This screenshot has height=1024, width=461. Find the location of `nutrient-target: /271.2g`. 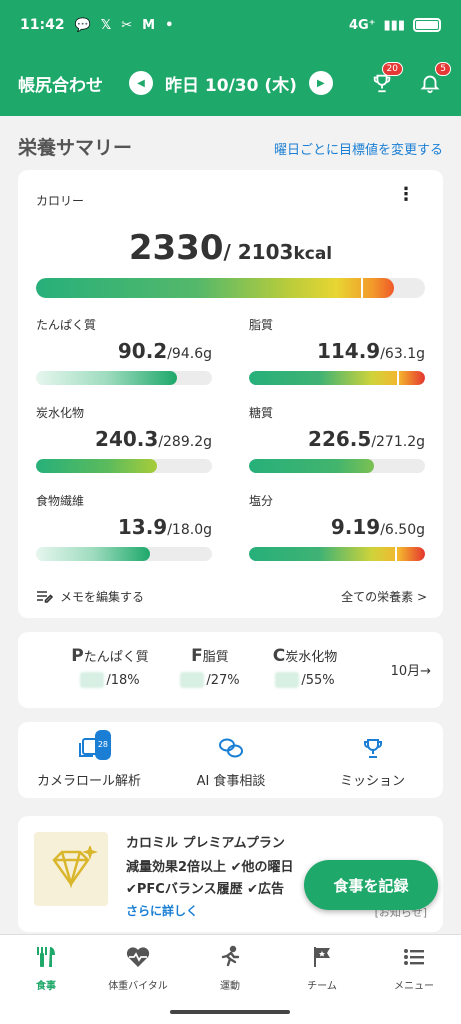

nutrient-target: /271.2g is located at coordinates (398, 442).